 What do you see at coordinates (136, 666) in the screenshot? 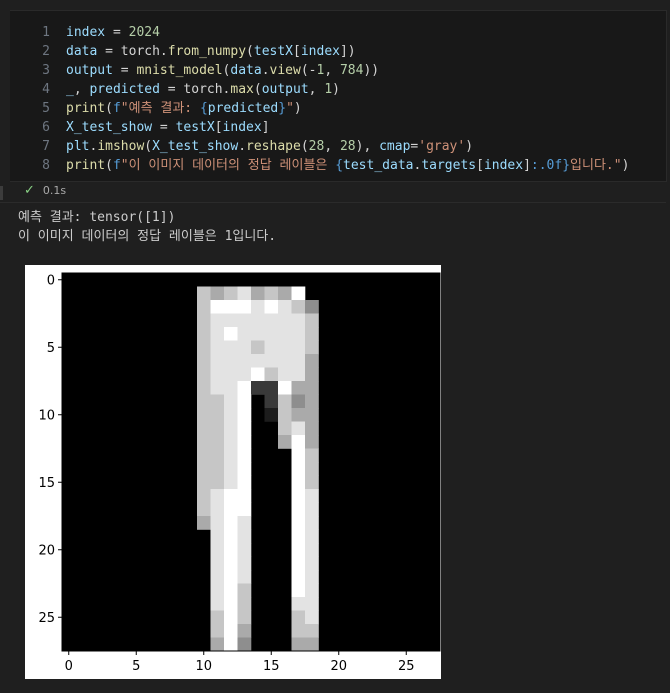
I see `x-tick-label: 5` at bounding box center [136, 666].